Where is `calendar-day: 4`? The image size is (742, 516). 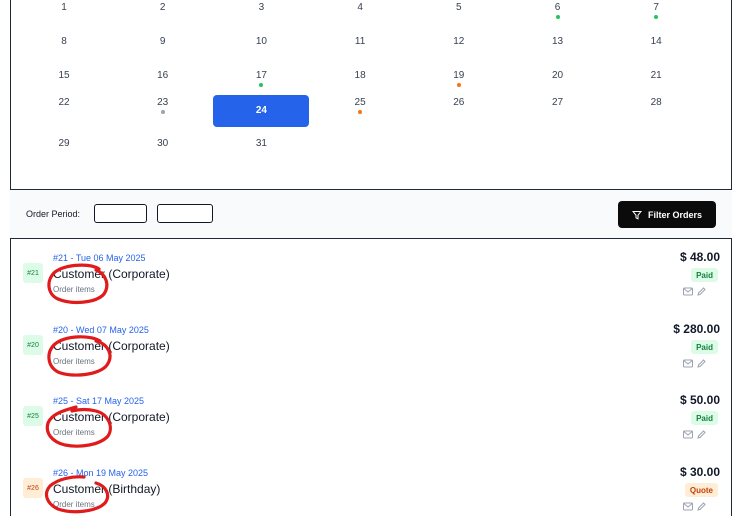
calendar-day: 4 is located at coordinates (360, 16).